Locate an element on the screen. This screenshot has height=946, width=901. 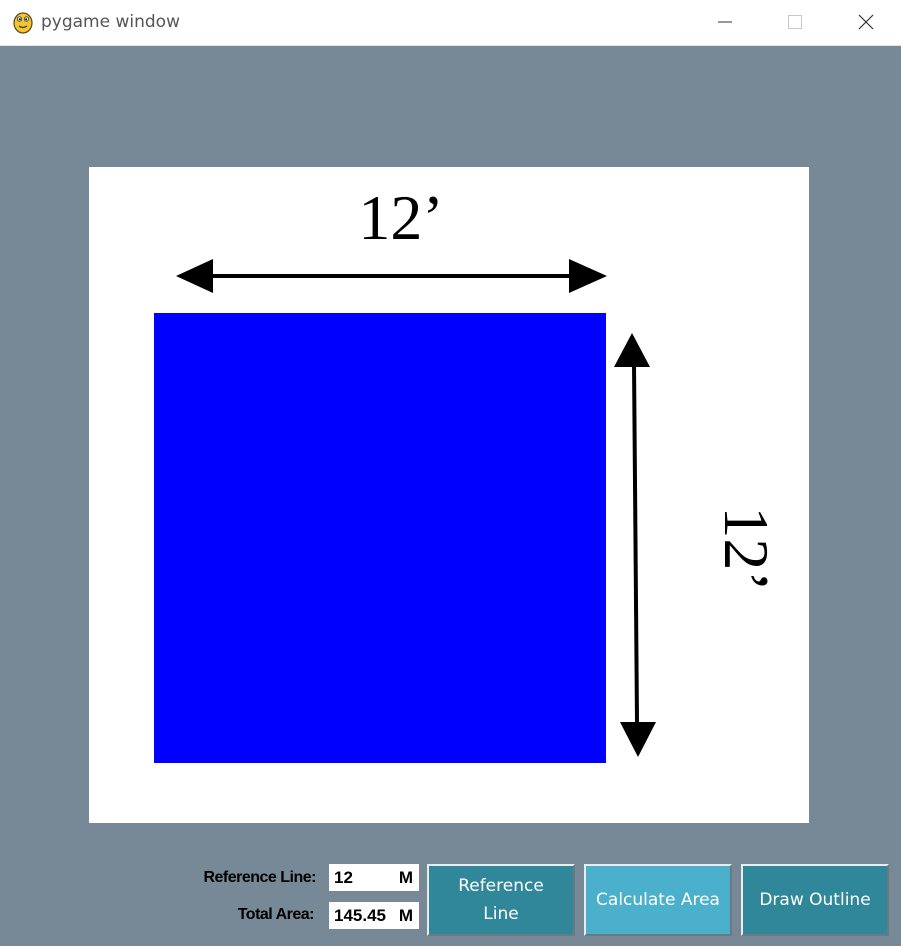
maximize-icon is located at coordinates (795, 22).